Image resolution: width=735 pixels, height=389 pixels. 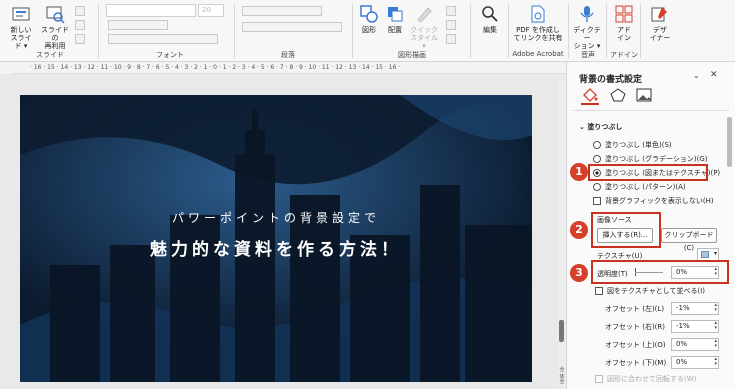 I want to click on section-icon, so click(x=80, y=39).